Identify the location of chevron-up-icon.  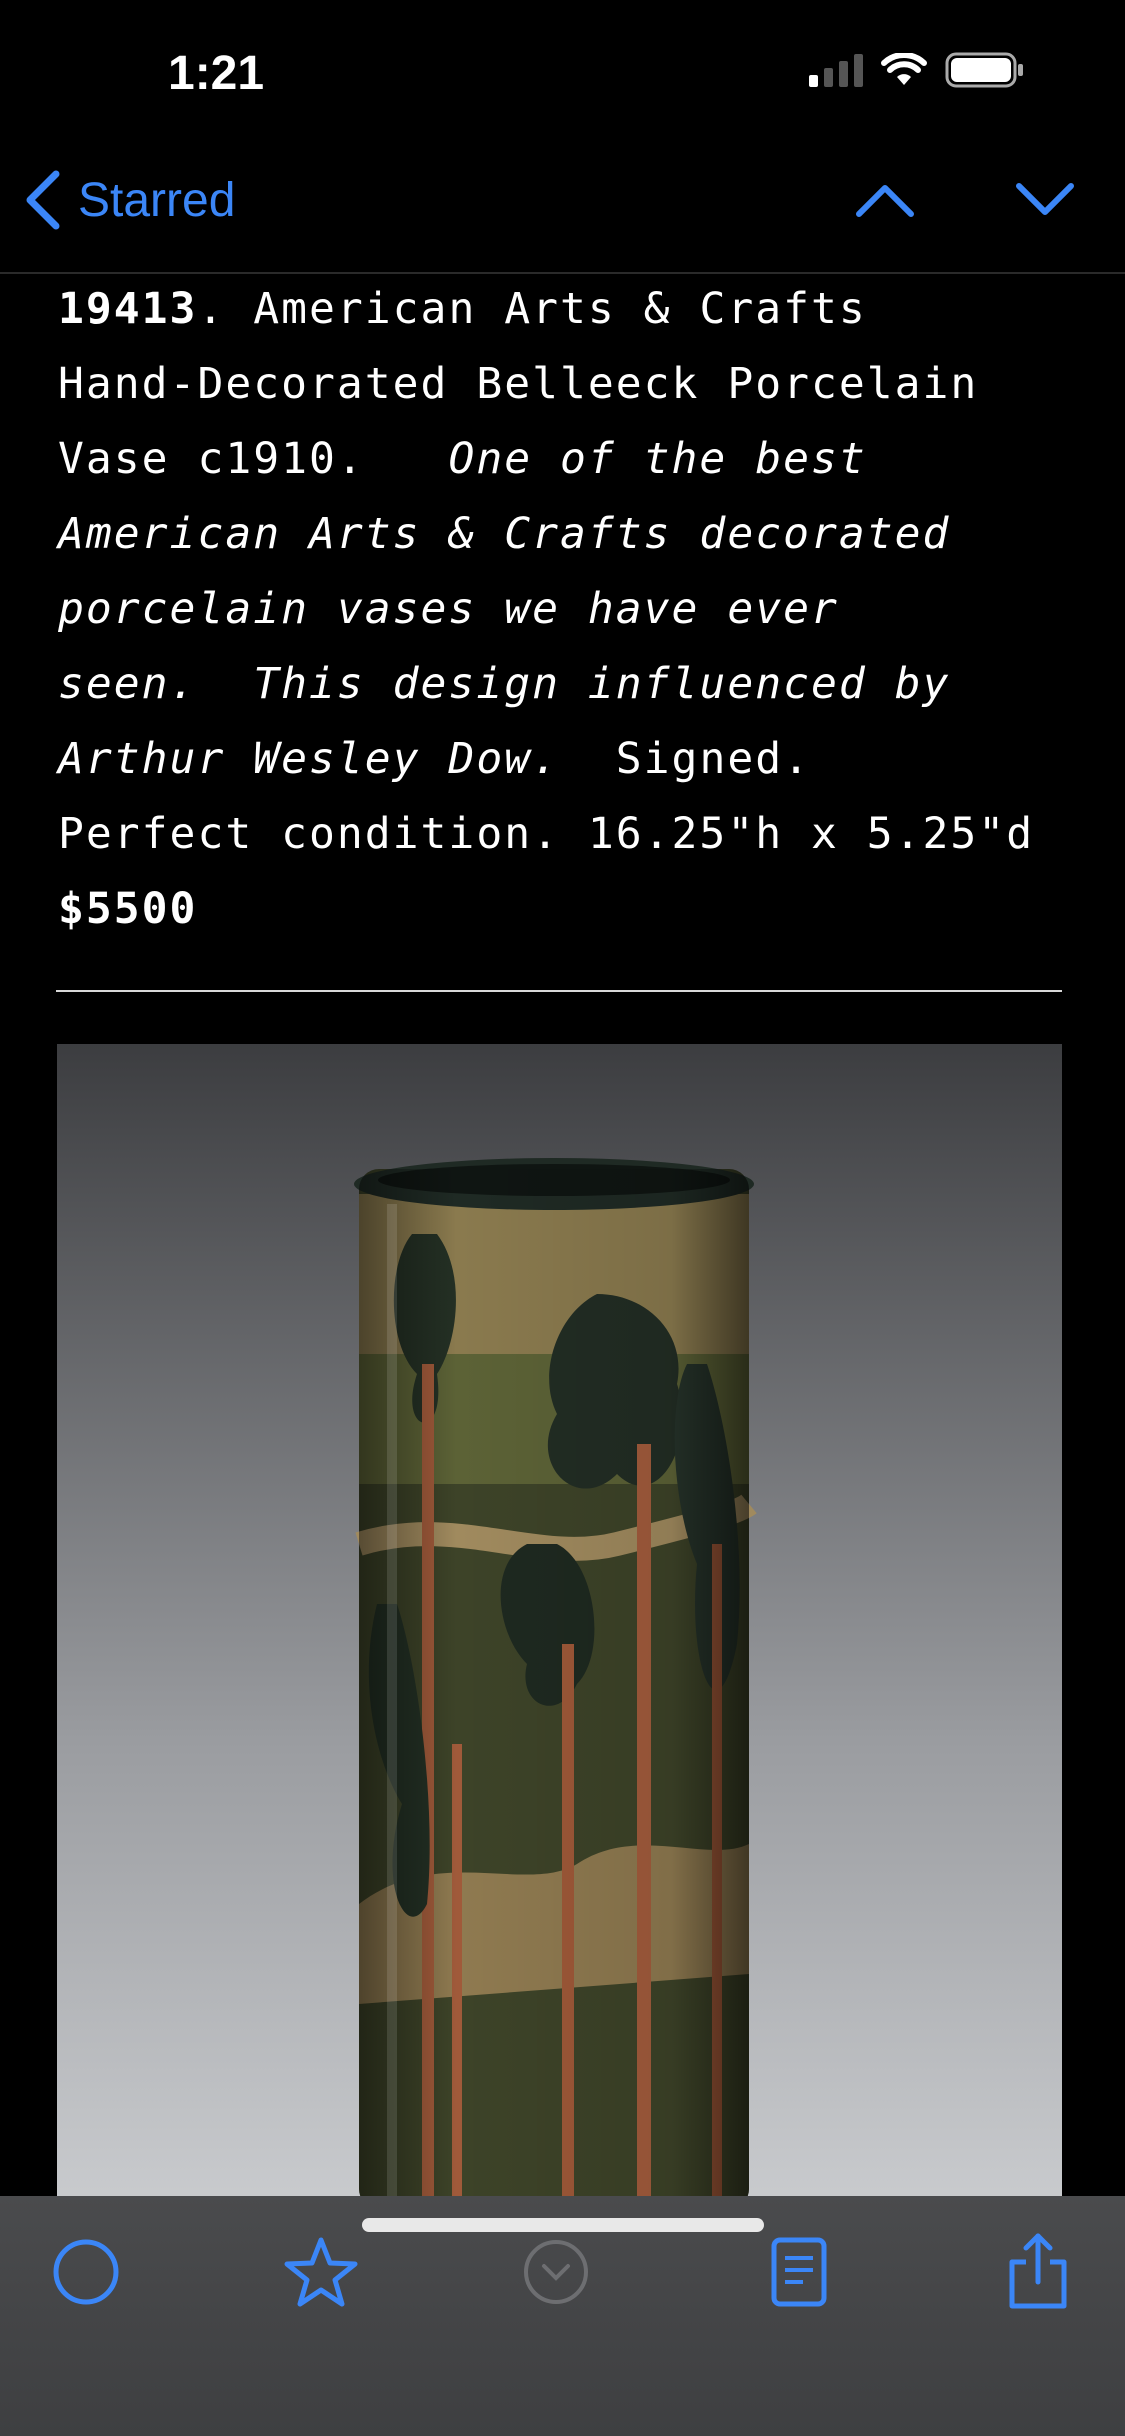
(885, 200).